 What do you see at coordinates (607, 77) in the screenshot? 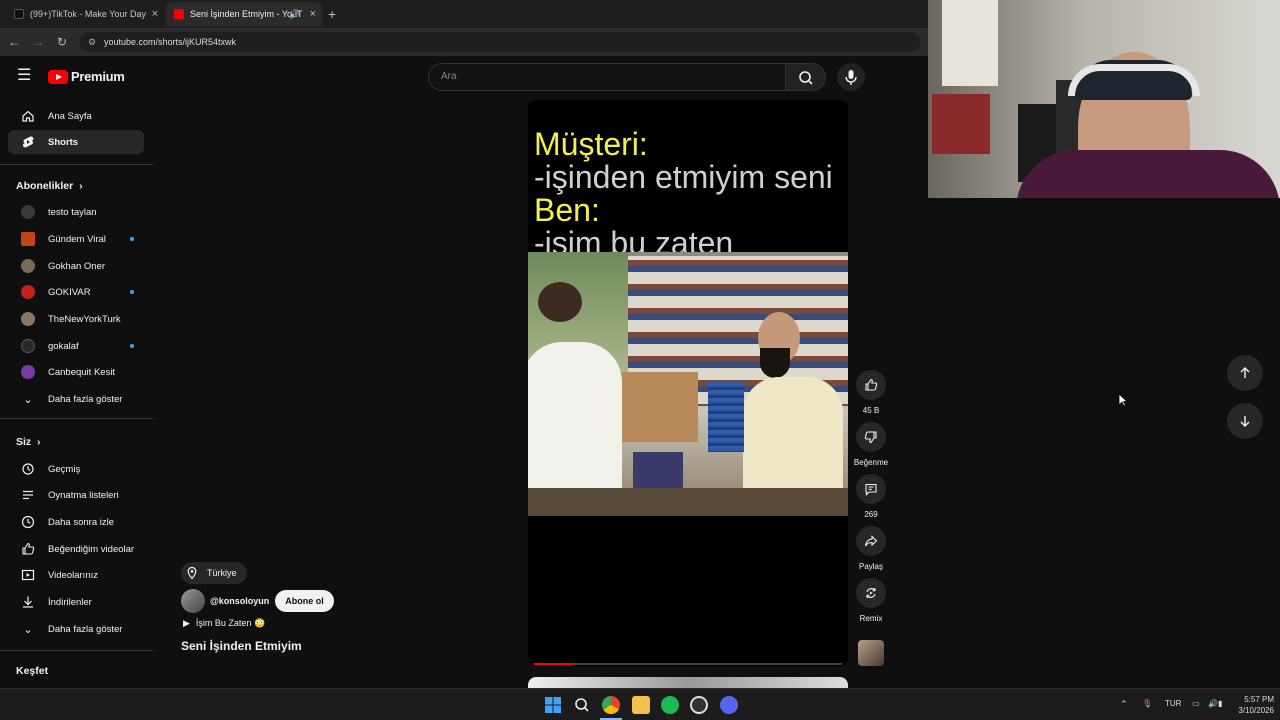
I see `search-input: Ara` at bounding box center [607, 77].